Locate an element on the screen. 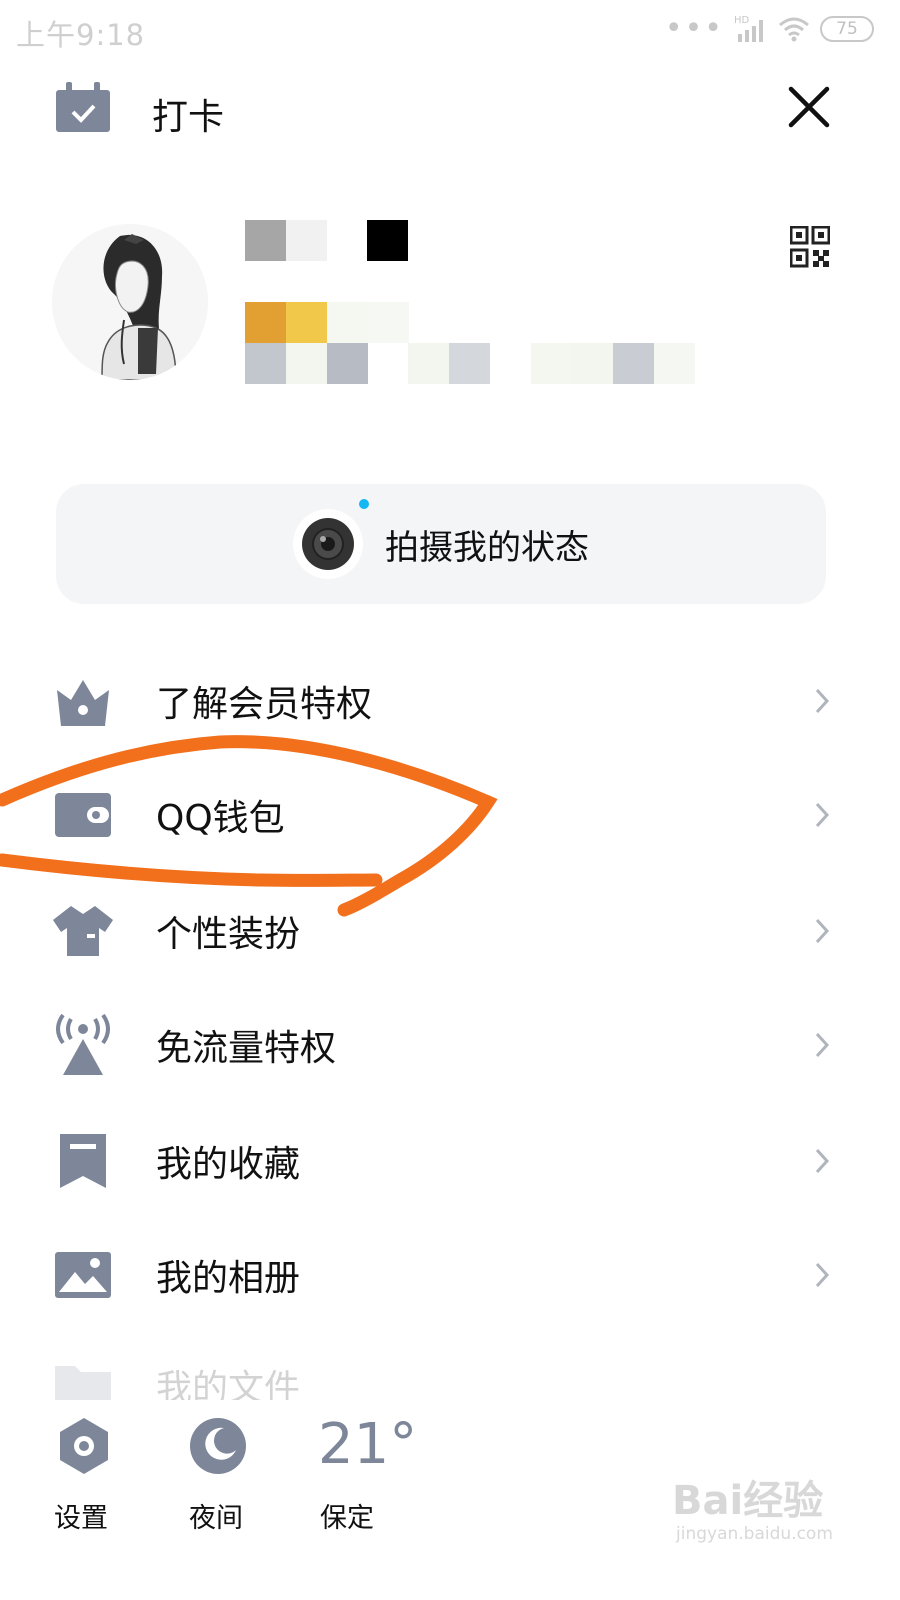  hd-label: HD is located at coordinates (742, 20).